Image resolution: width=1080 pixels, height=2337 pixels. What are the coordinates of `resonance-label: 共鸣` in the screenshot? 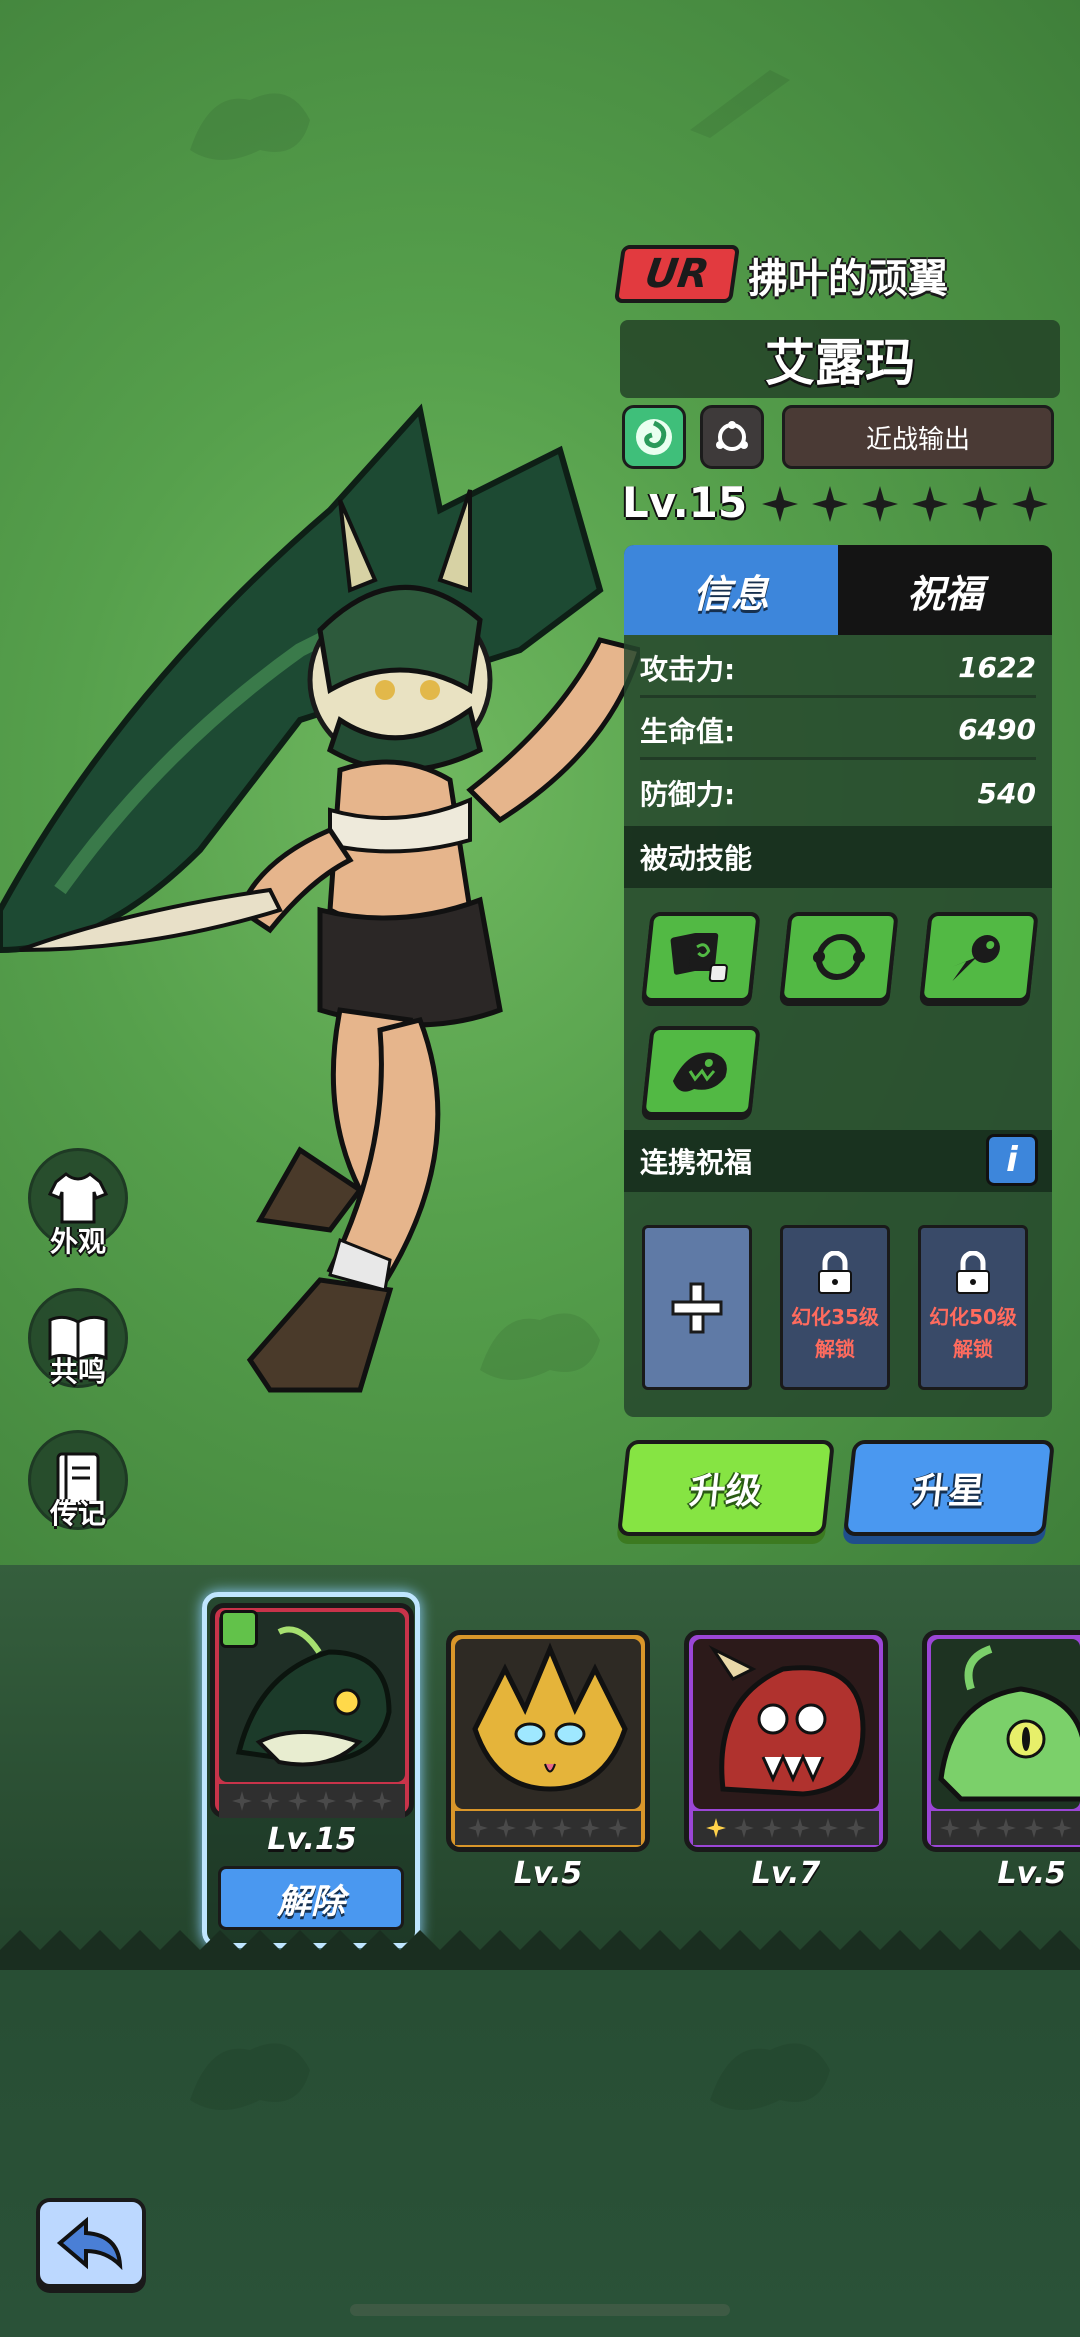 It's located at (77, 1371).